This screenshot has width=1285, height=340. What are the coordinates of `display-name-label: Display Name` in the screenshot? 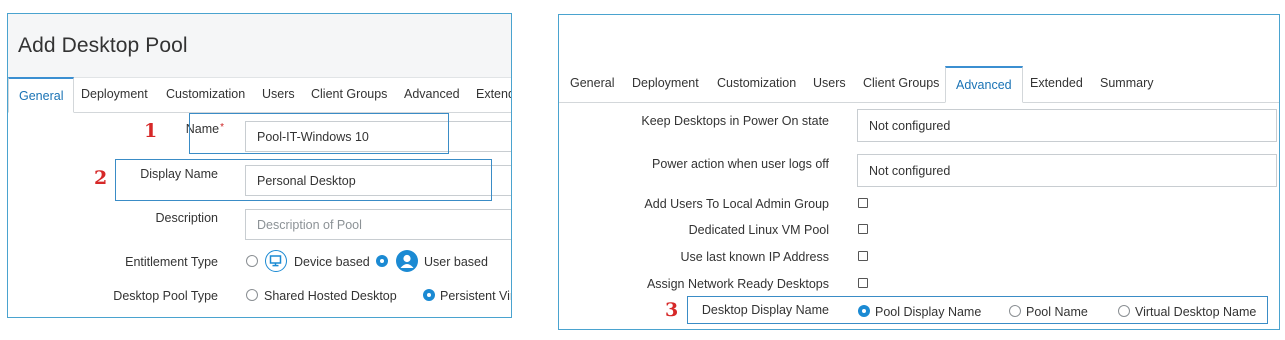 It's located at (179, 174).